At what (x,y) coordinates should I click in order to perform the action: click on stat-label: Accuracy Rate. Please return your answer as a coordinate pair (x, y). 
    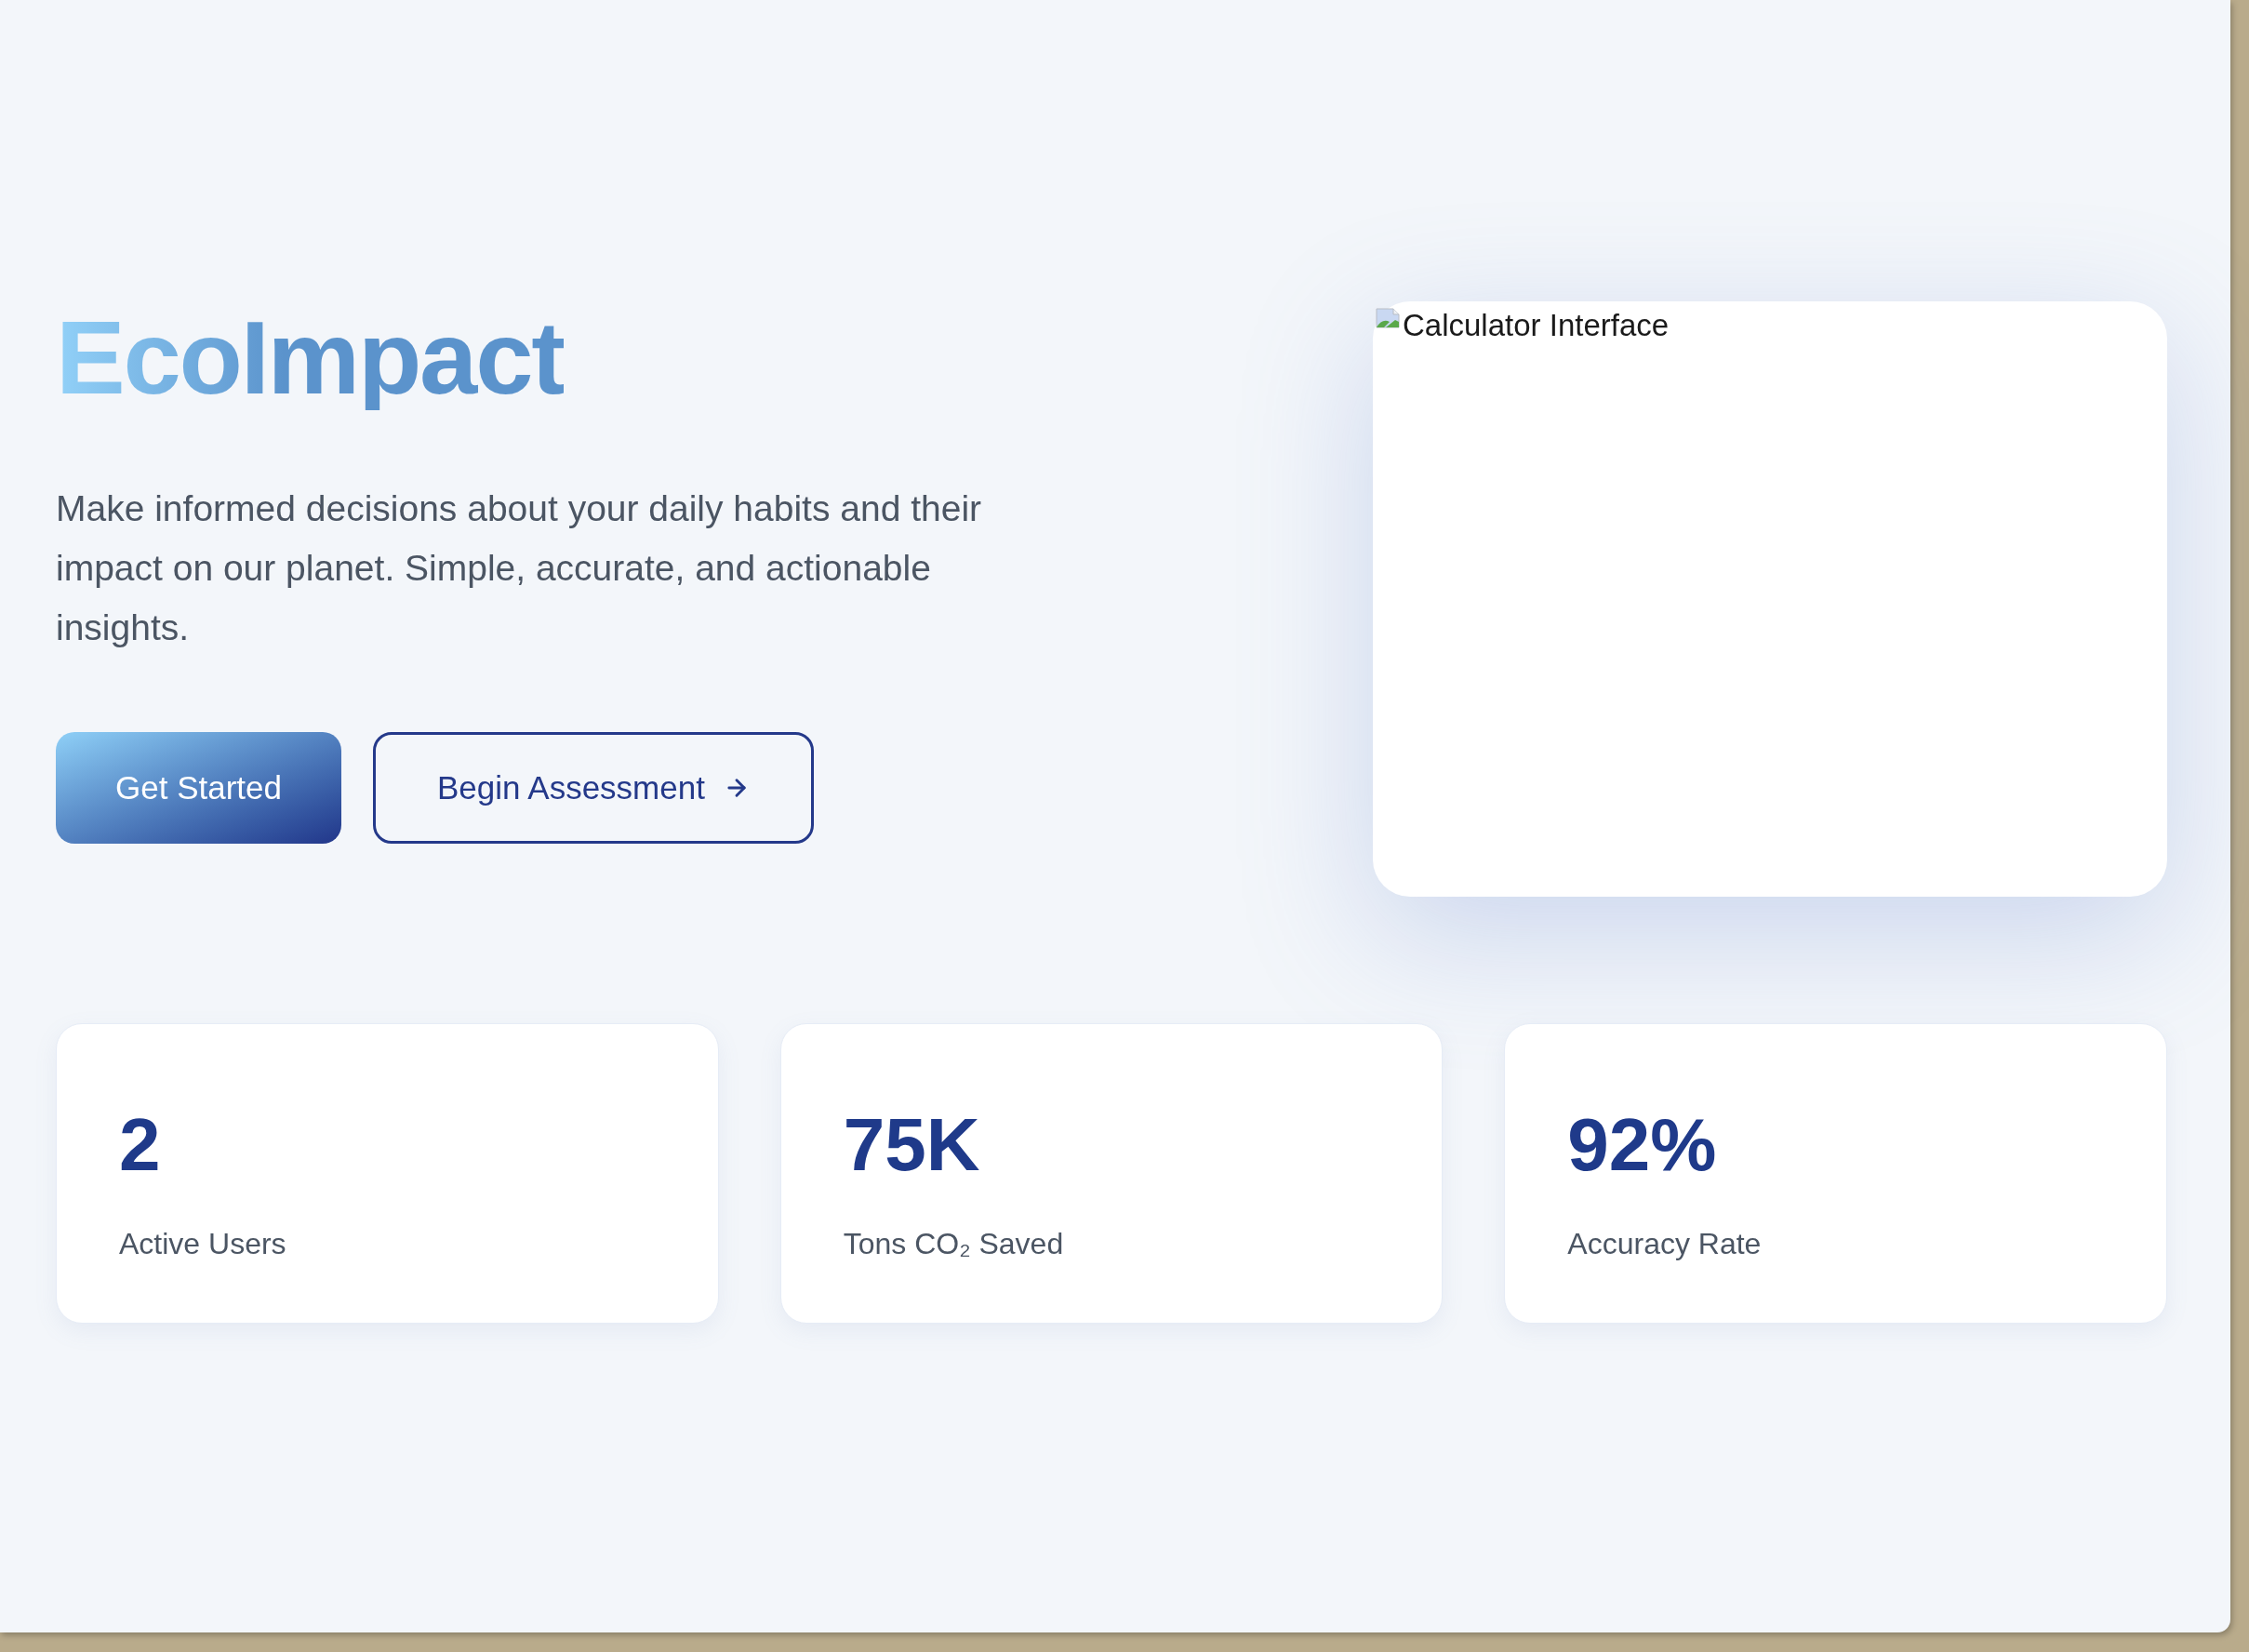
    Looking at the image, I should click on (1664, 1244).